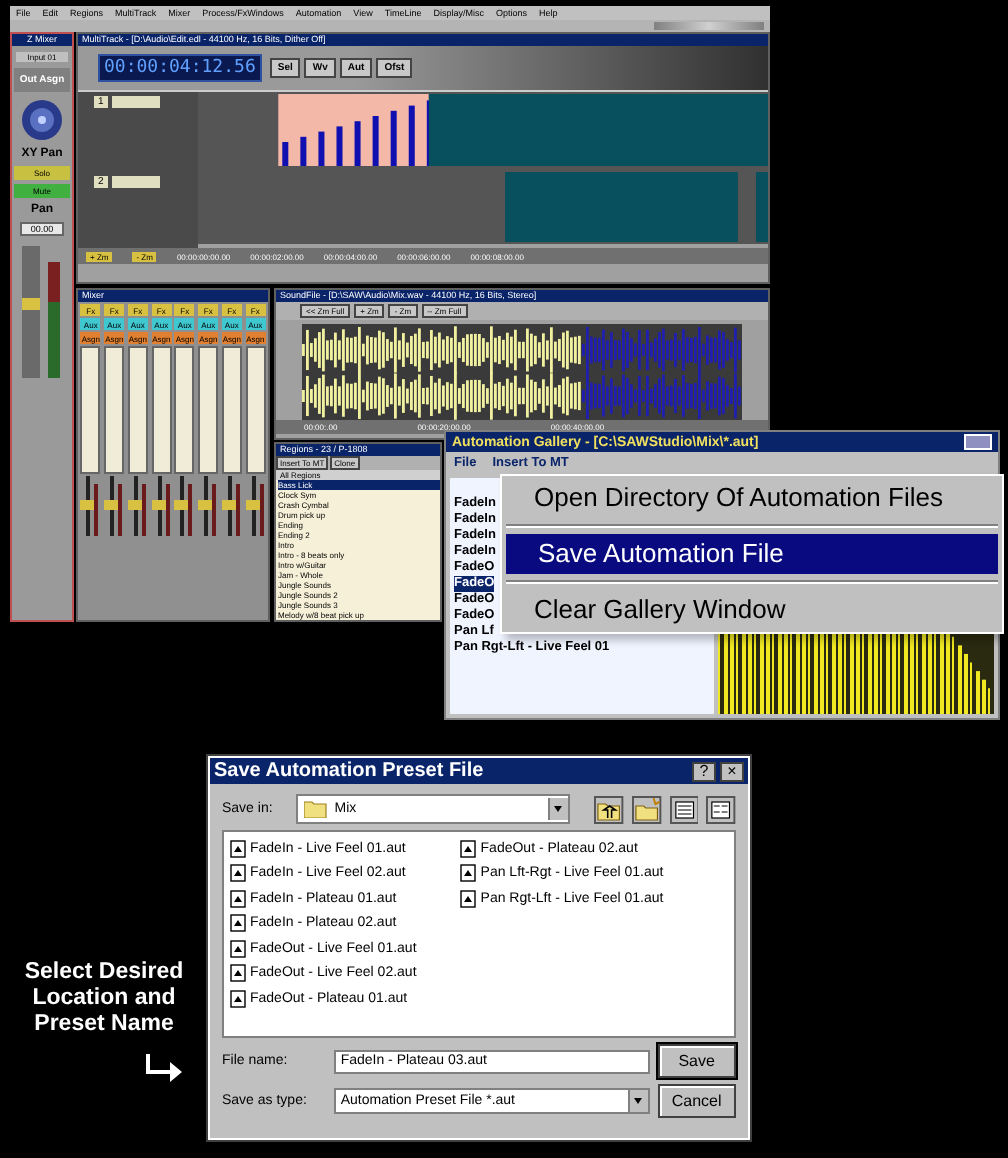  What do you see at coordinates (42, 120) in the screenshot?
I see `pan-knob-icon` at bounding box center [42, 120].